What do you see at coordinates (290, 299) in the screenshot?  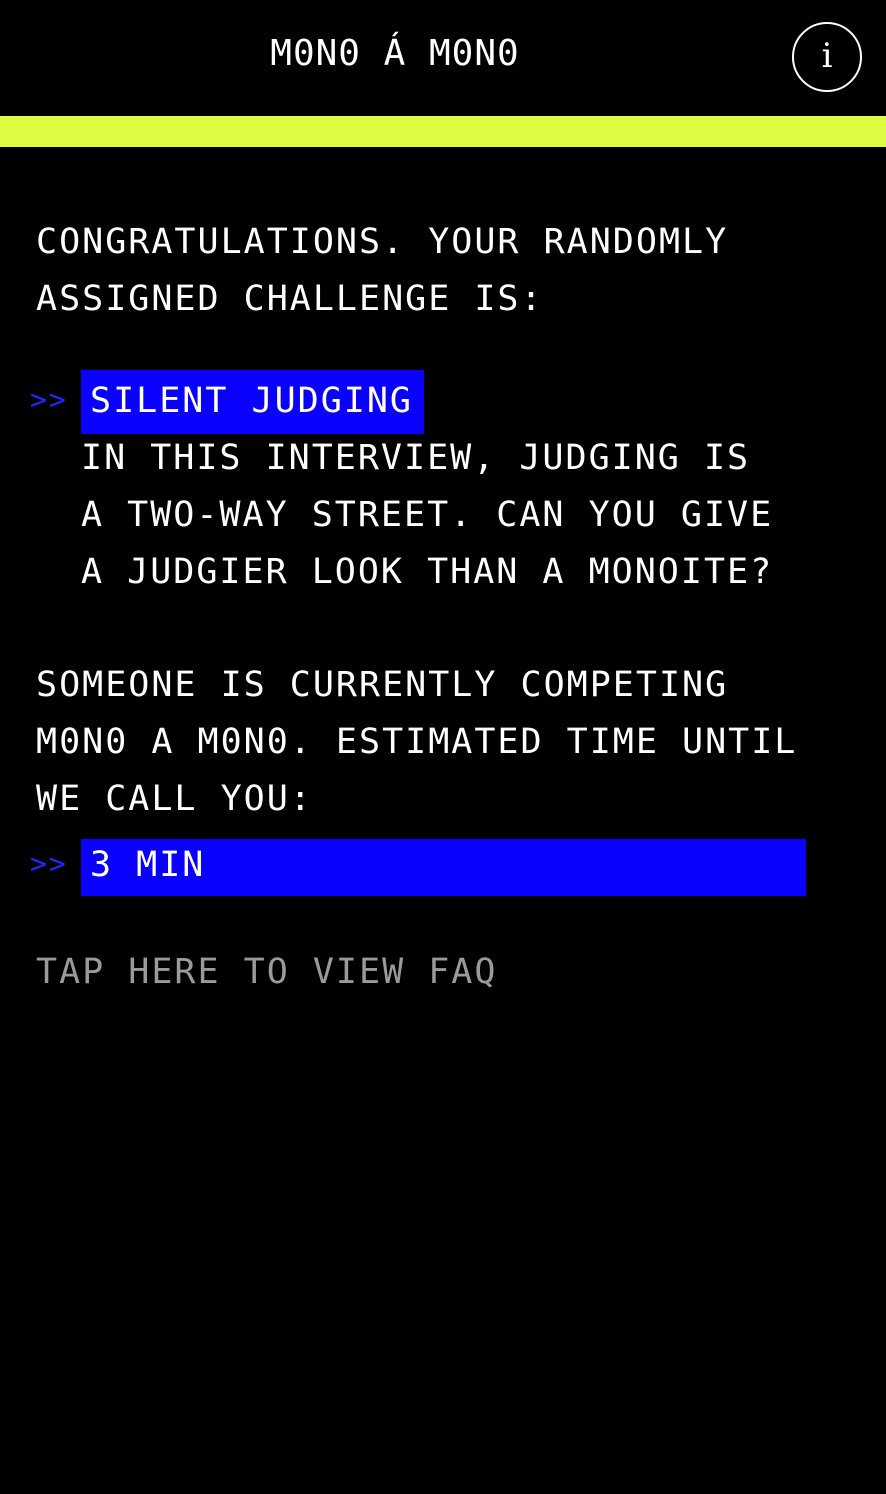 I see `intro-line: ASSIGNED CHALLENGE IS:` at bounding box center [290, 299].